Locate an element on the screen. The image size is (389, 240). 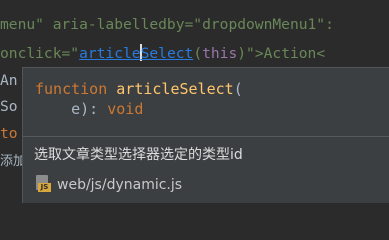
code-line: onclick="articleSelect(this)">Action< is located at coordinates (163, 53).